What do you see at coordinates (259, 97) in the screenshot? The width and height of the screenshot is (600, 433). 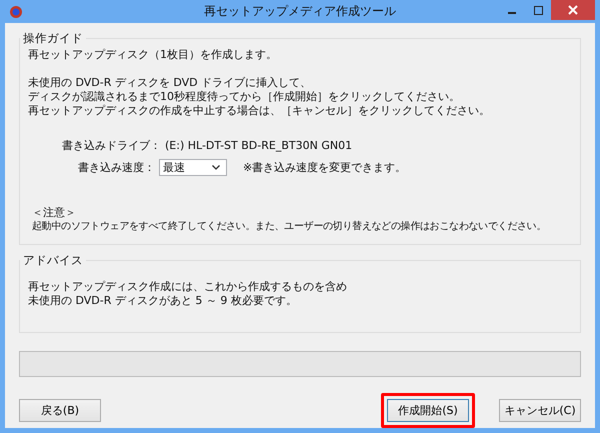 I see `instruction-text: 未使用の DVD-R ディスクを DVD ドライブに挿入して、 ディスクが認識されるまで10秒程度待ってから［作成開始］をクリックしてください。 再セットアップディスクの作成を中止する場合は、［キャンセル］をクリックしてください。` at bounding box center [259, 97].